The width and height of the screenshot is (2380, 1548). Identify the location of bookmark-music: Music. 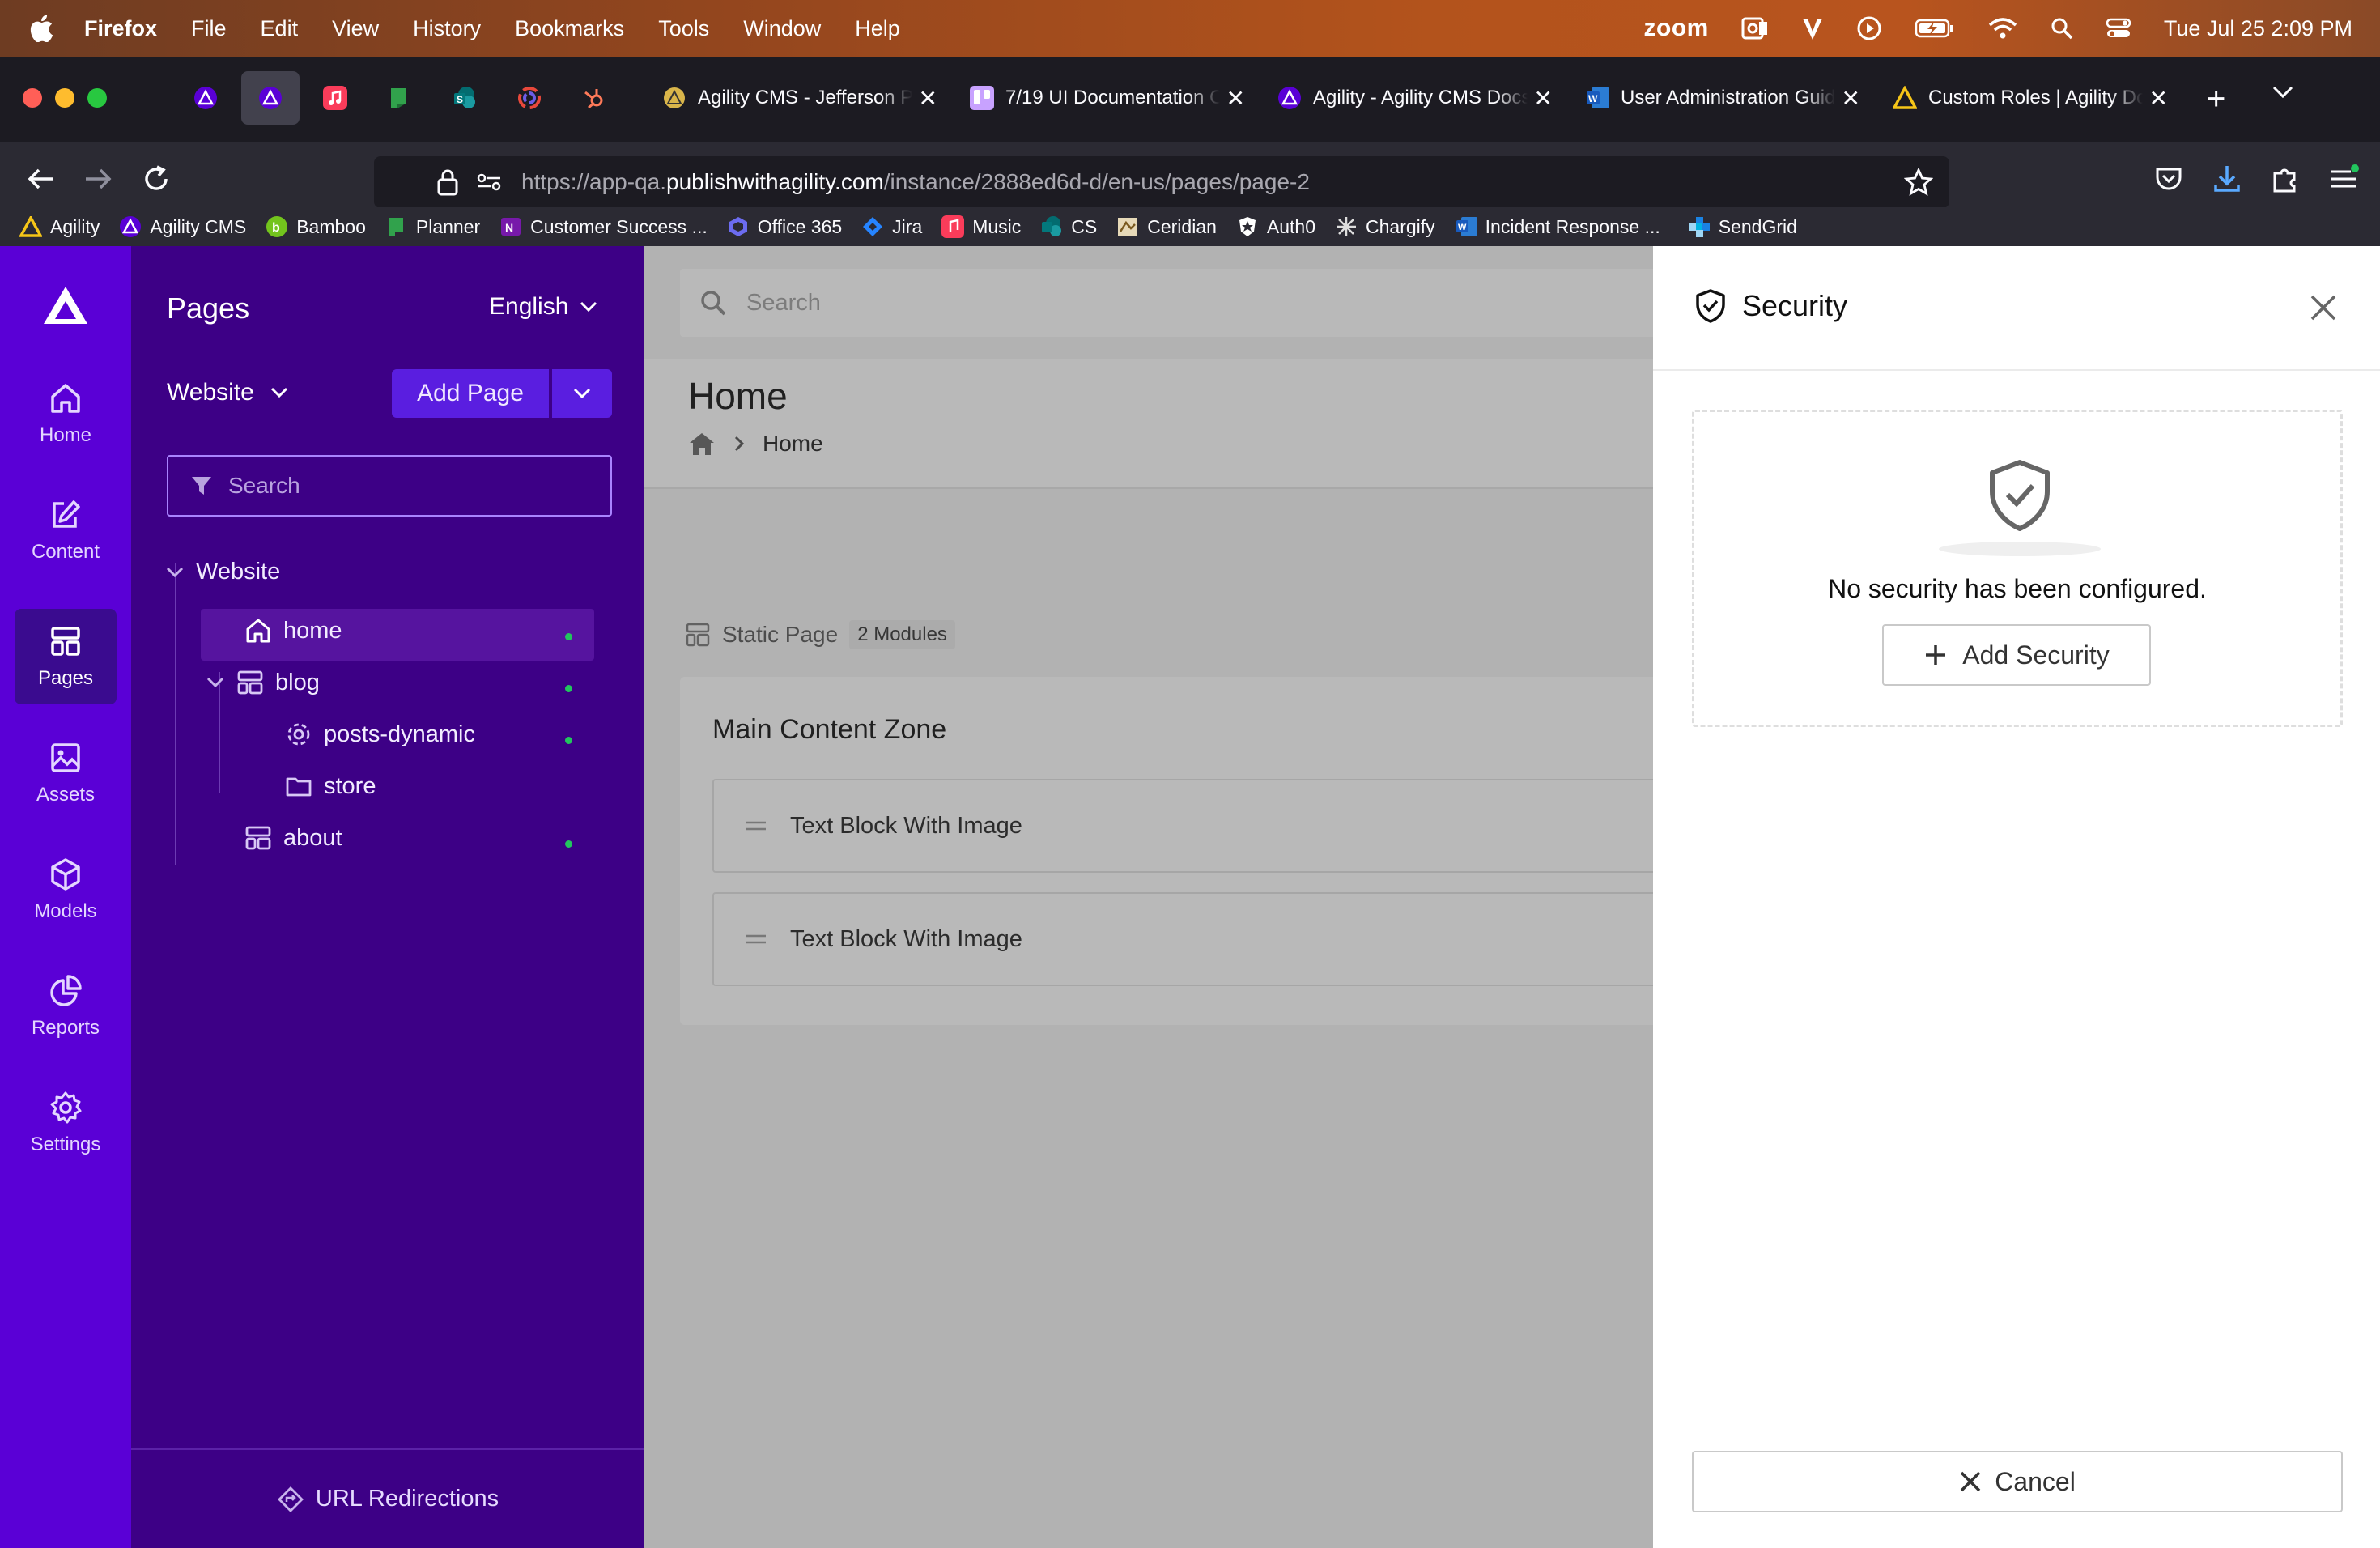
(981, 226).